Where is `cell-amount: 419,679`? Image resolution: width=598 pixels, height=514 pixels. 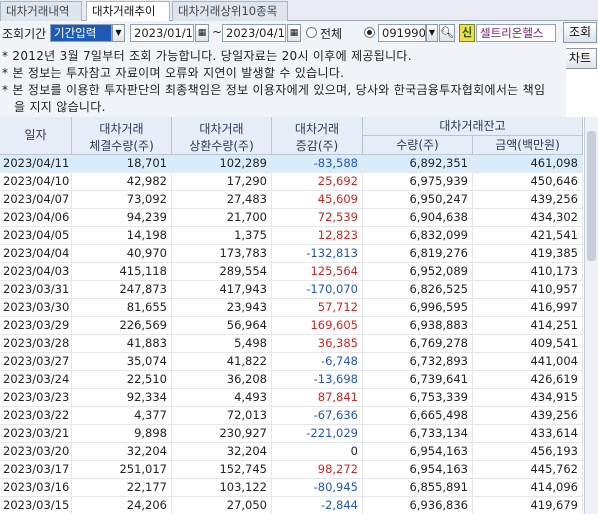
cell-amount: 419,679 is located at coordinates (528, 505).